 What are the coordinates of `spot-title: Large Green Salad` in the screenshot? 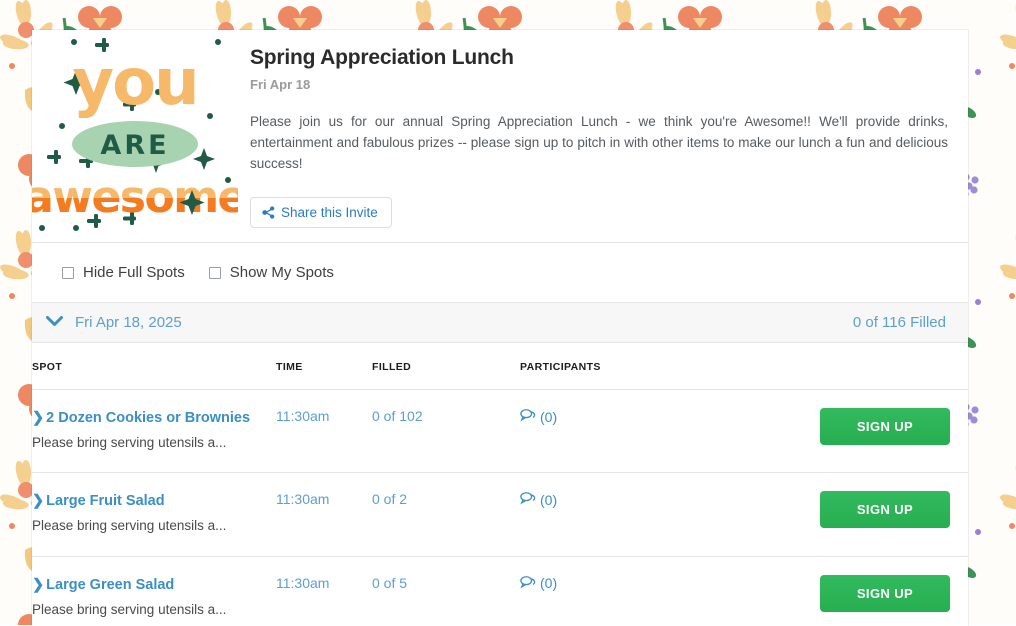 It's located at (110, 585).